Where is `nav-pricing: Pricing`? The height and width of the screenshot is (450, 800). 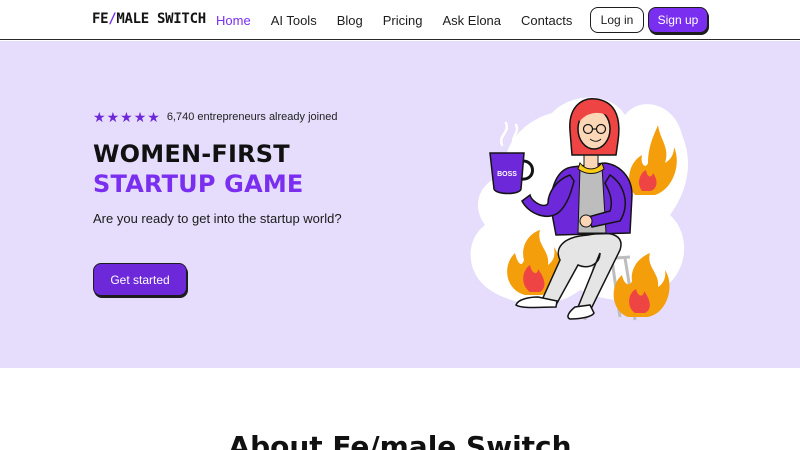 nav-pricing: Pricing is located at coordinates (403, 20).